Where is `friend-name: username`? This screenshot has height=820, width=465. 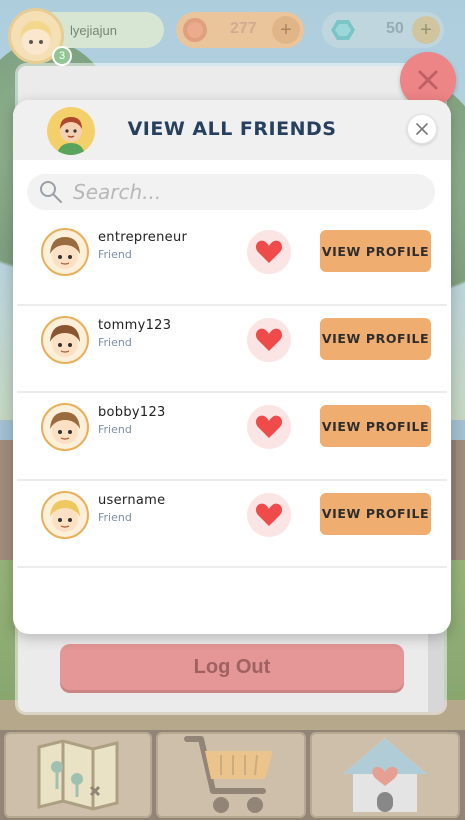
friend-name: username is located at coordinates (132, 500).